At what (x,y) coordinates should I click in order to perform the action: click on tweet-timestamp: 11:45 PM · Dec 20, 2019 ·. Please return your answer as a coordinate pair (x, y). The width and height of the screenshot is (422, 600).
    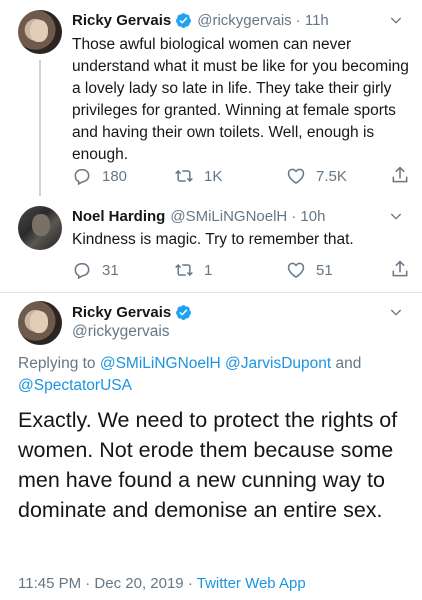
    Looking at the image, I should click on (105, 583).